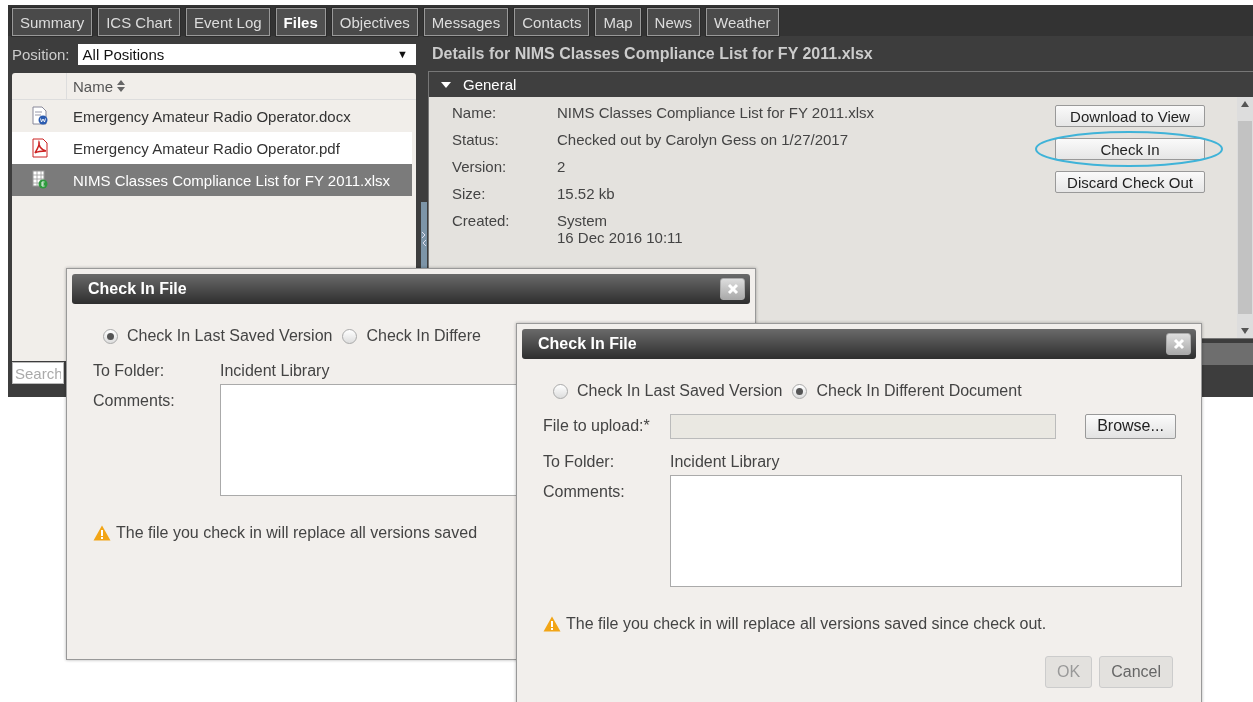 The image size is (1253, 702). I want to click on document-file-icon, so click(39, 116).